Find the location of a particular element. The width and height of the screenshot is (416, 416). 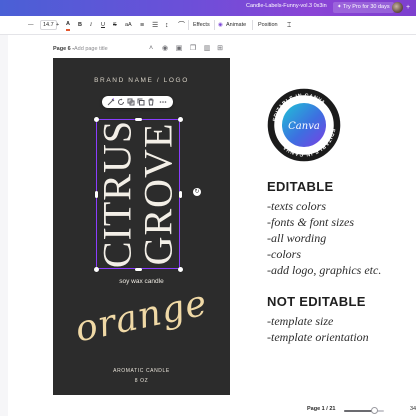

zoom-level: 34 is located at coordinates (413, 409).